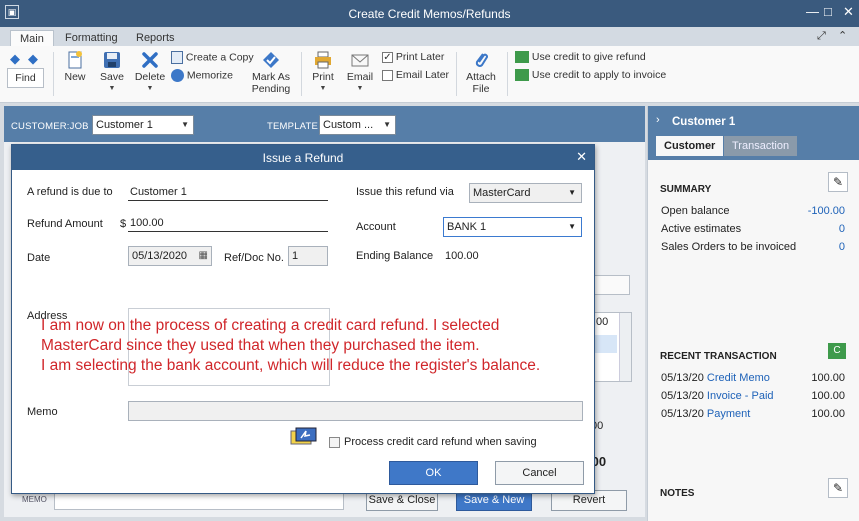 Image resolution: width=859 pixels, height=521 pixels. I want to click on cancel-button: Cancel, so click(539, 473).